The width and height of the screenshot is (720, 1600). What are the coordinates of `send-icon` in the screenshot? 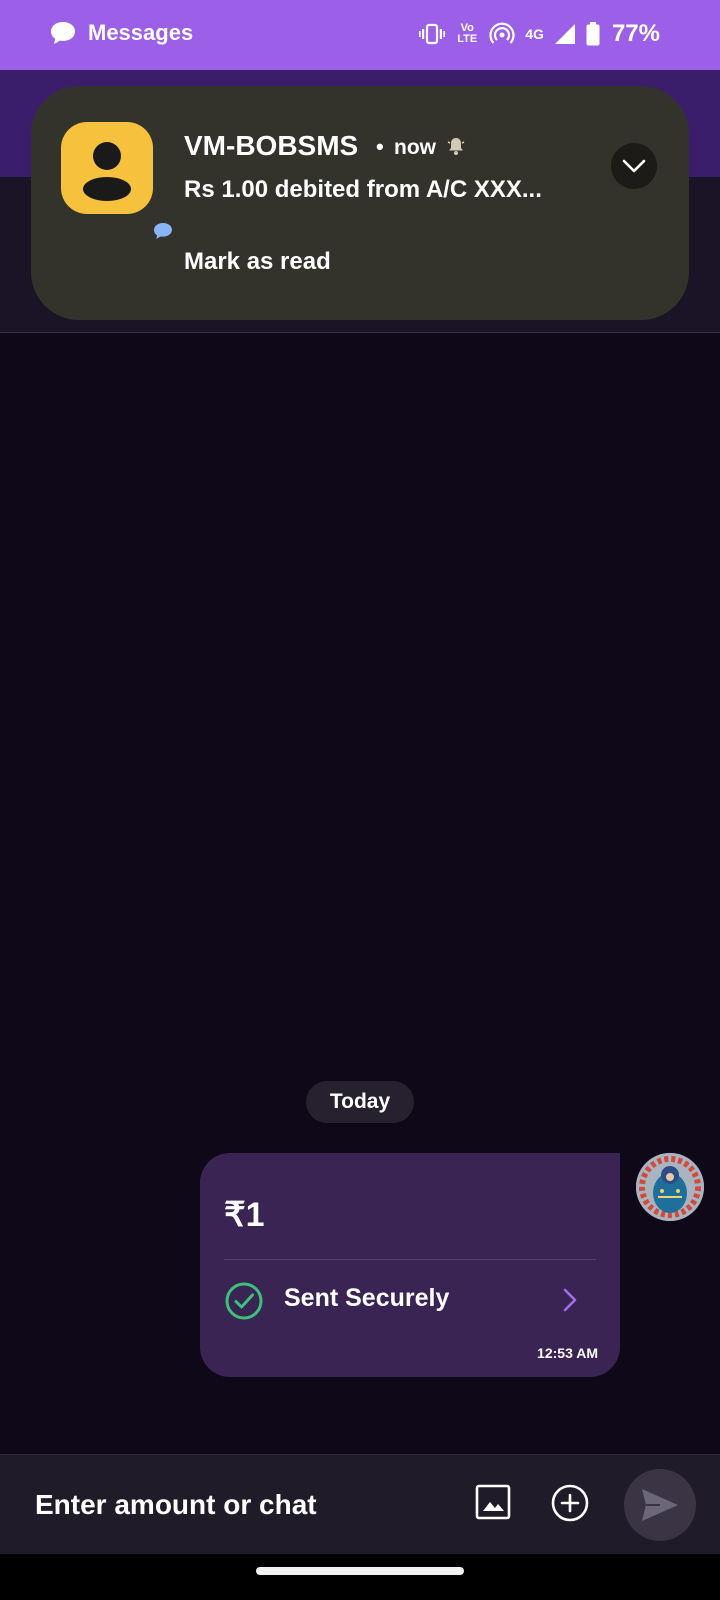 It's located at (660, 1505).